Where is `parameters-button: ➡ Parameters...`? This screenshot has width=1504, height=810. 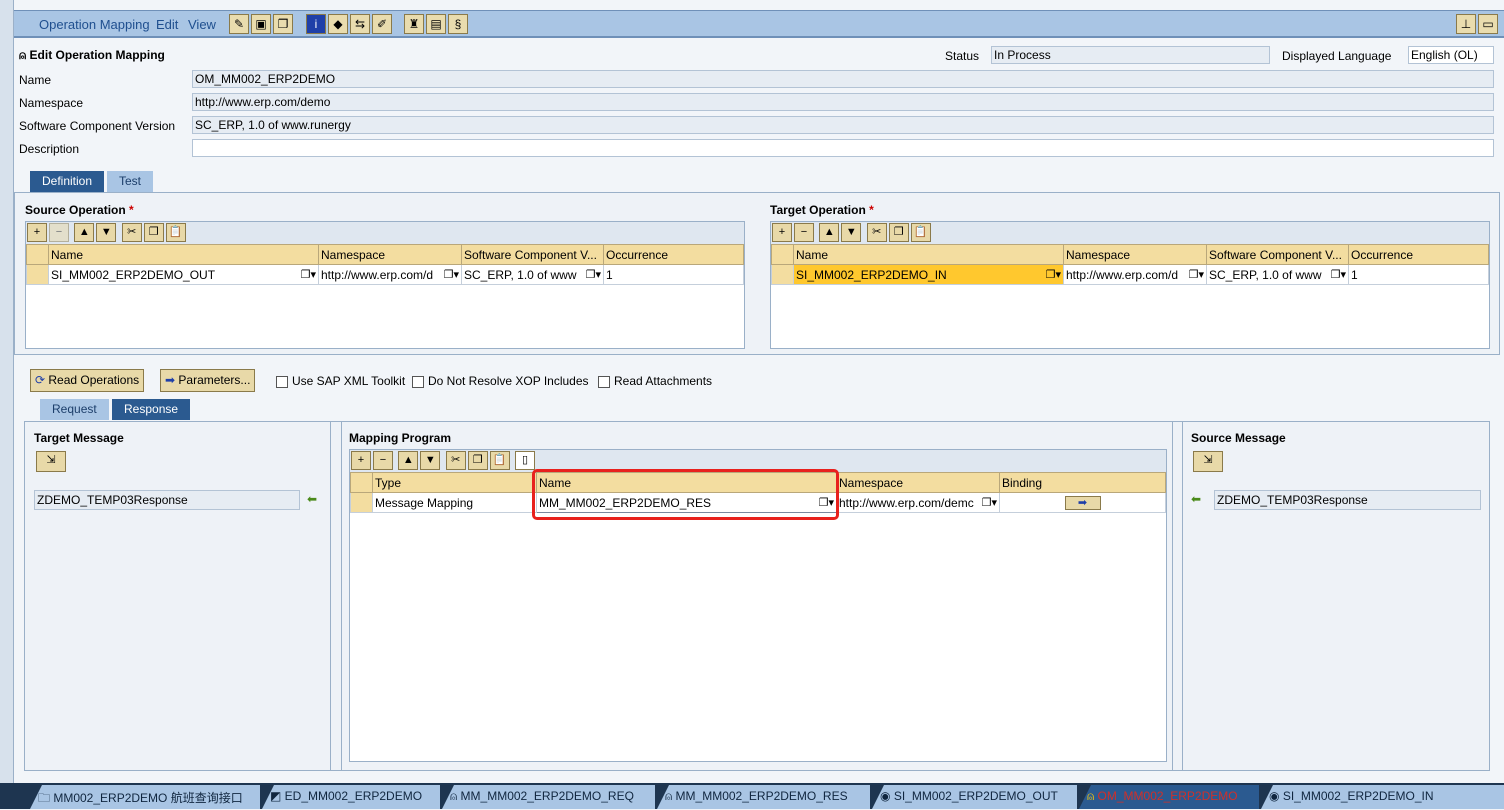
parameters-button: ➡ Parameters... is located at coordinates (208, 380).